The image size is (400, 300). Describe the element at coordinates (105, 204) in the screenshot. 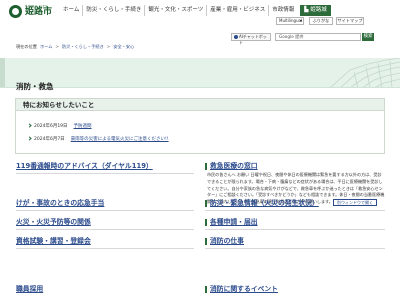

I see `section-first-aid: けが・事故のときの応急手当` at that location.